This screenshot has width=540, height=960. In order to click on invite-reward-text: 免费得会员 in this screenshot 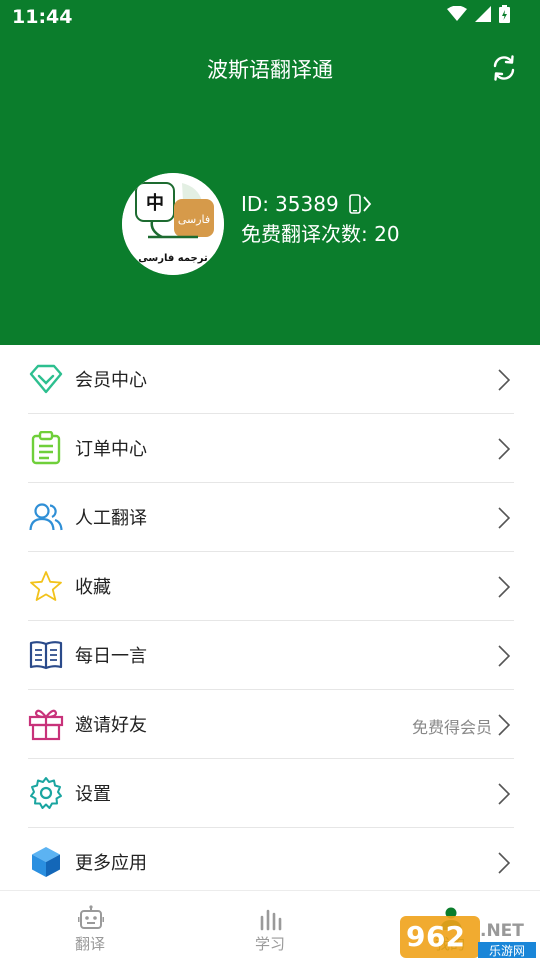, I will do `click(451, 727)`.